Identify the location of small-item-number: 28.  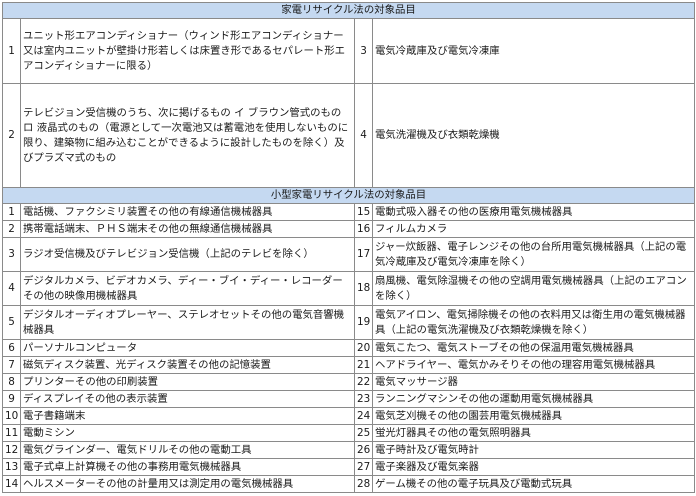
(363, 484).